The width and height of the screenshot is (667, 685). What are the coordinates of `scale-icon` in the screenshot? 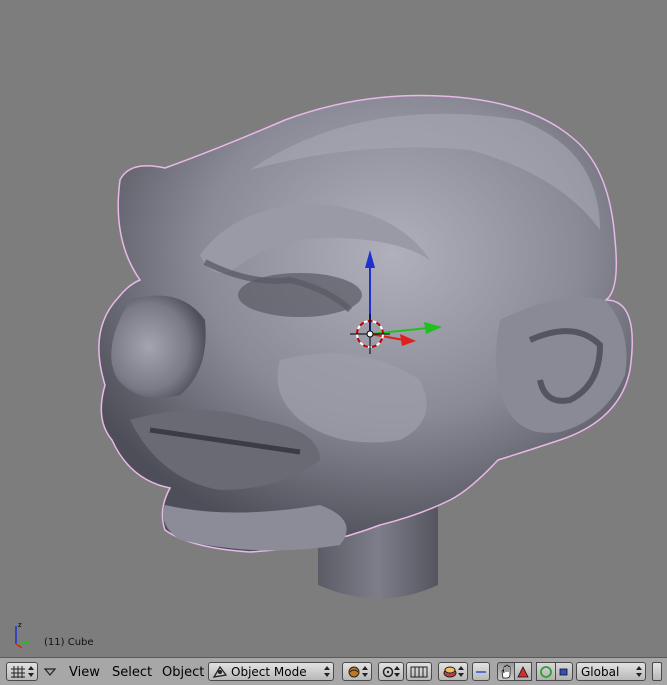 It's located at (563, 672).